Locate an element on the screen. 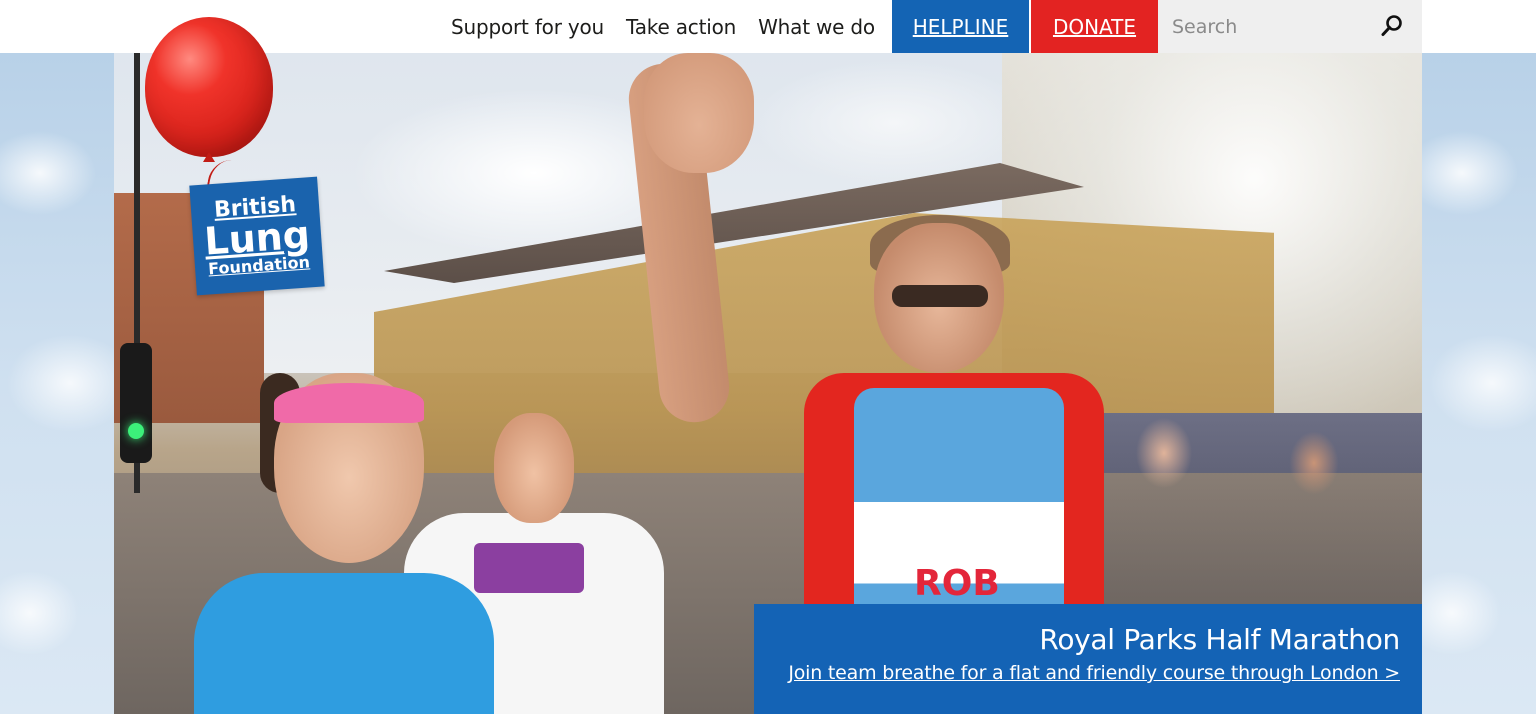 Image resolution: width=1536 pixels, height=714 pixels. background-right is located at coordinates (1479, 383).